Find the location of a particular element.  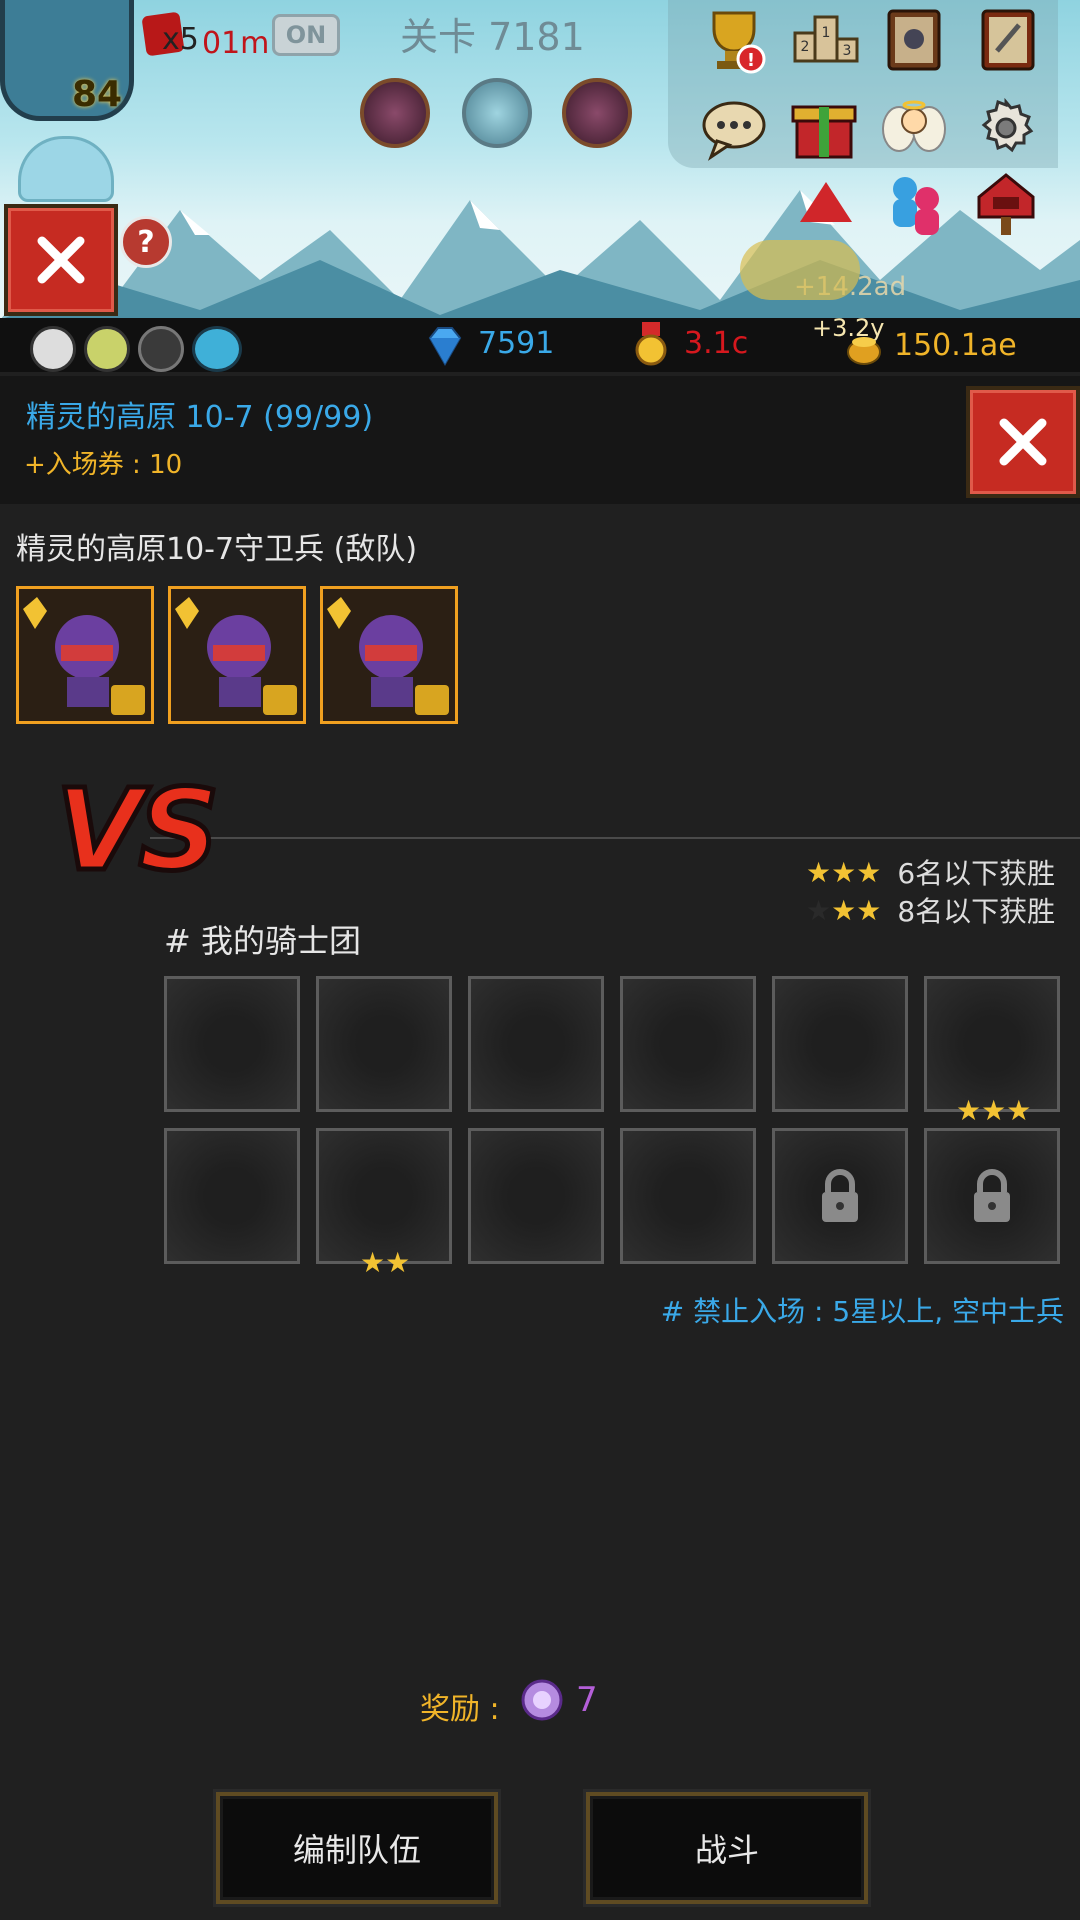

ticket-info: +入场券 : 10 is located at coordinates (103, 465).